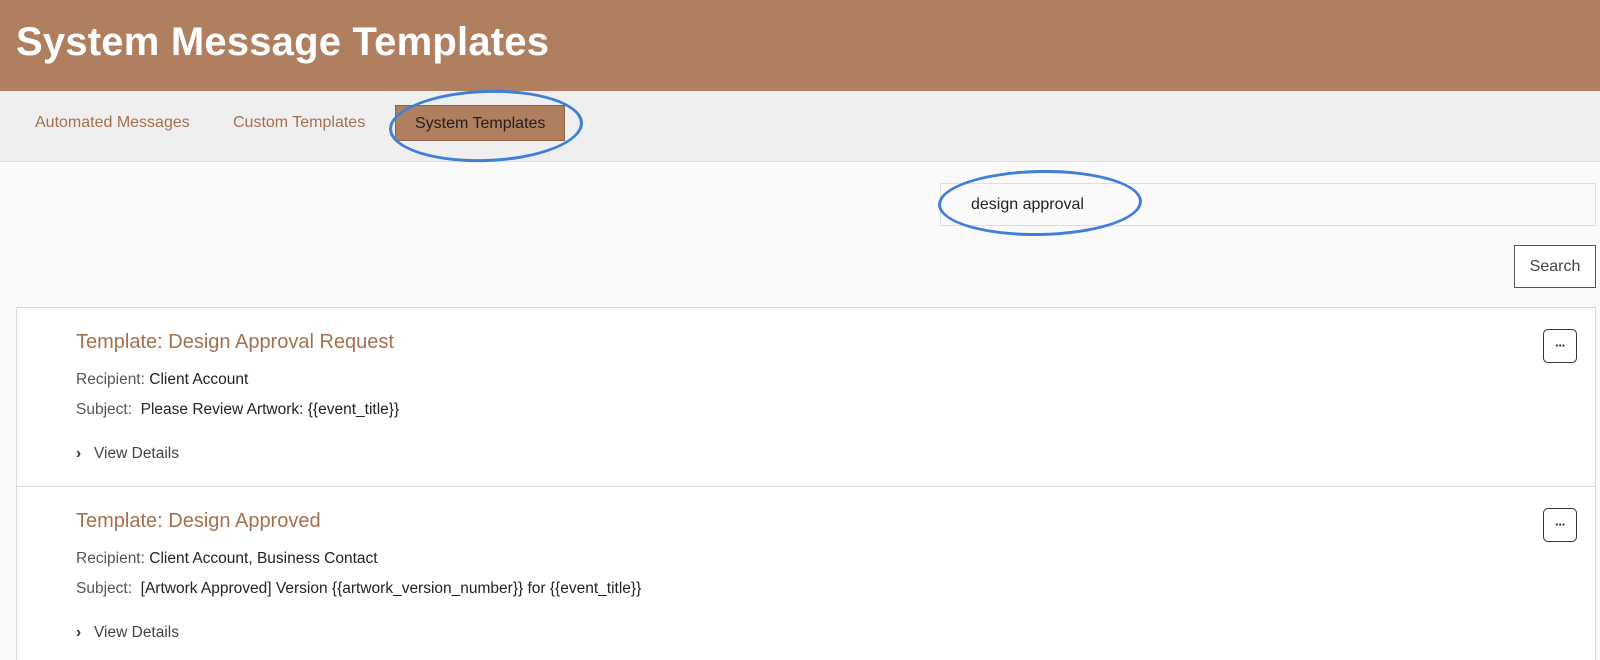 Image resolution: width=1600 pixels, height=660 pixels. What do you see at coordinates (1268, 204) in the screenshot?
I see `search-input` at bounding box center [1268, 204].